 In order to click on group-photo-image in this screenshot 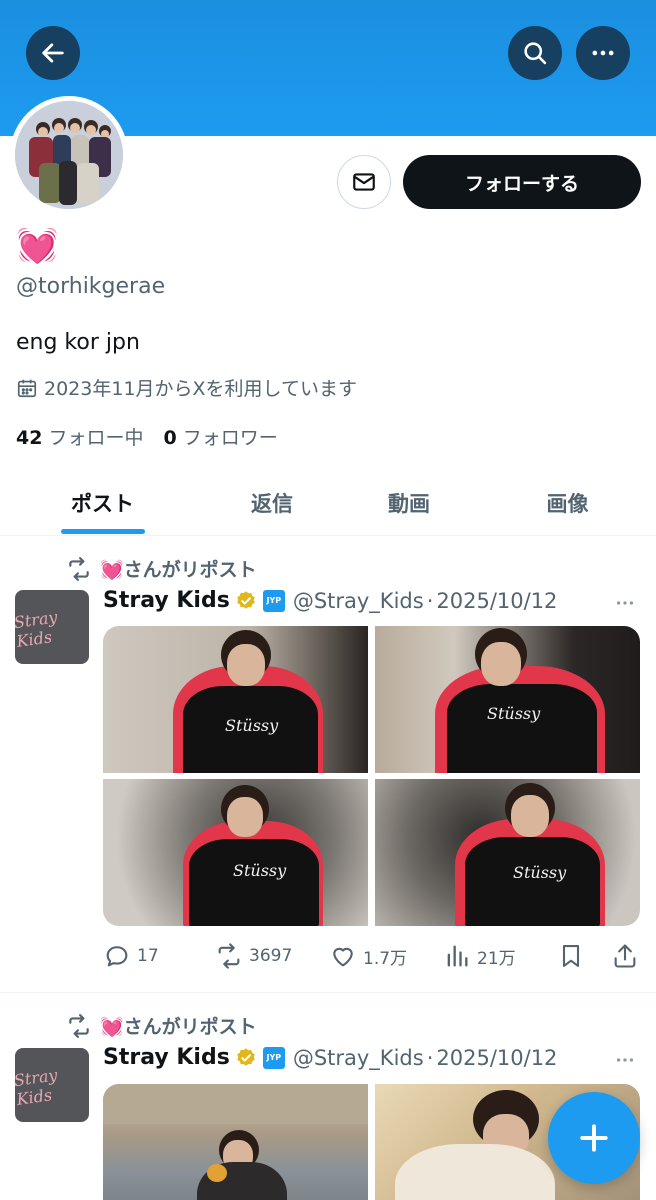, I will do `click(69, 155)`.